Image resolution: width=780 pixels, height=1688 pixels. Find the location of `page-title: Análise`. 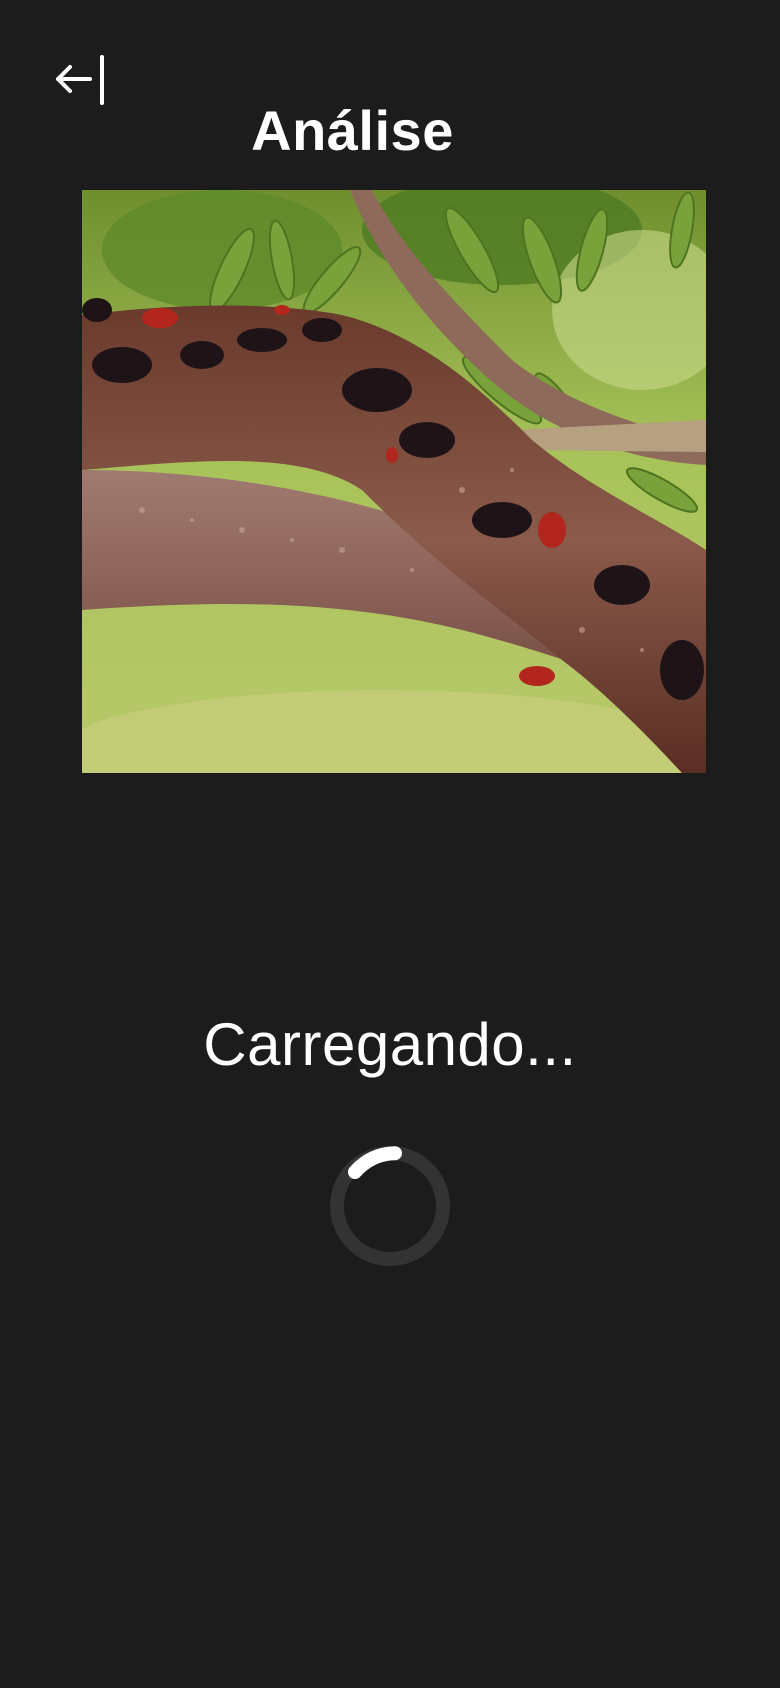

page-title: Análise is located at coordinates (352, 130).